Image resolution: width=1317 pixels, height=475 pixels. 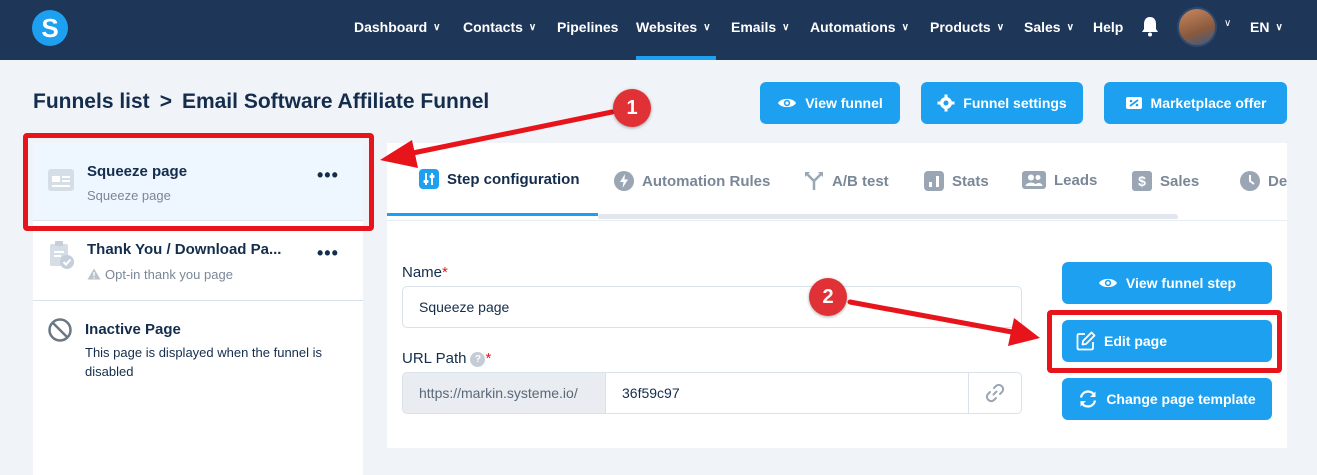 What do you see at coordinates (1263, 181) in the screenshot?
I see `tab-details: De` at bounding box center [1263, 181].